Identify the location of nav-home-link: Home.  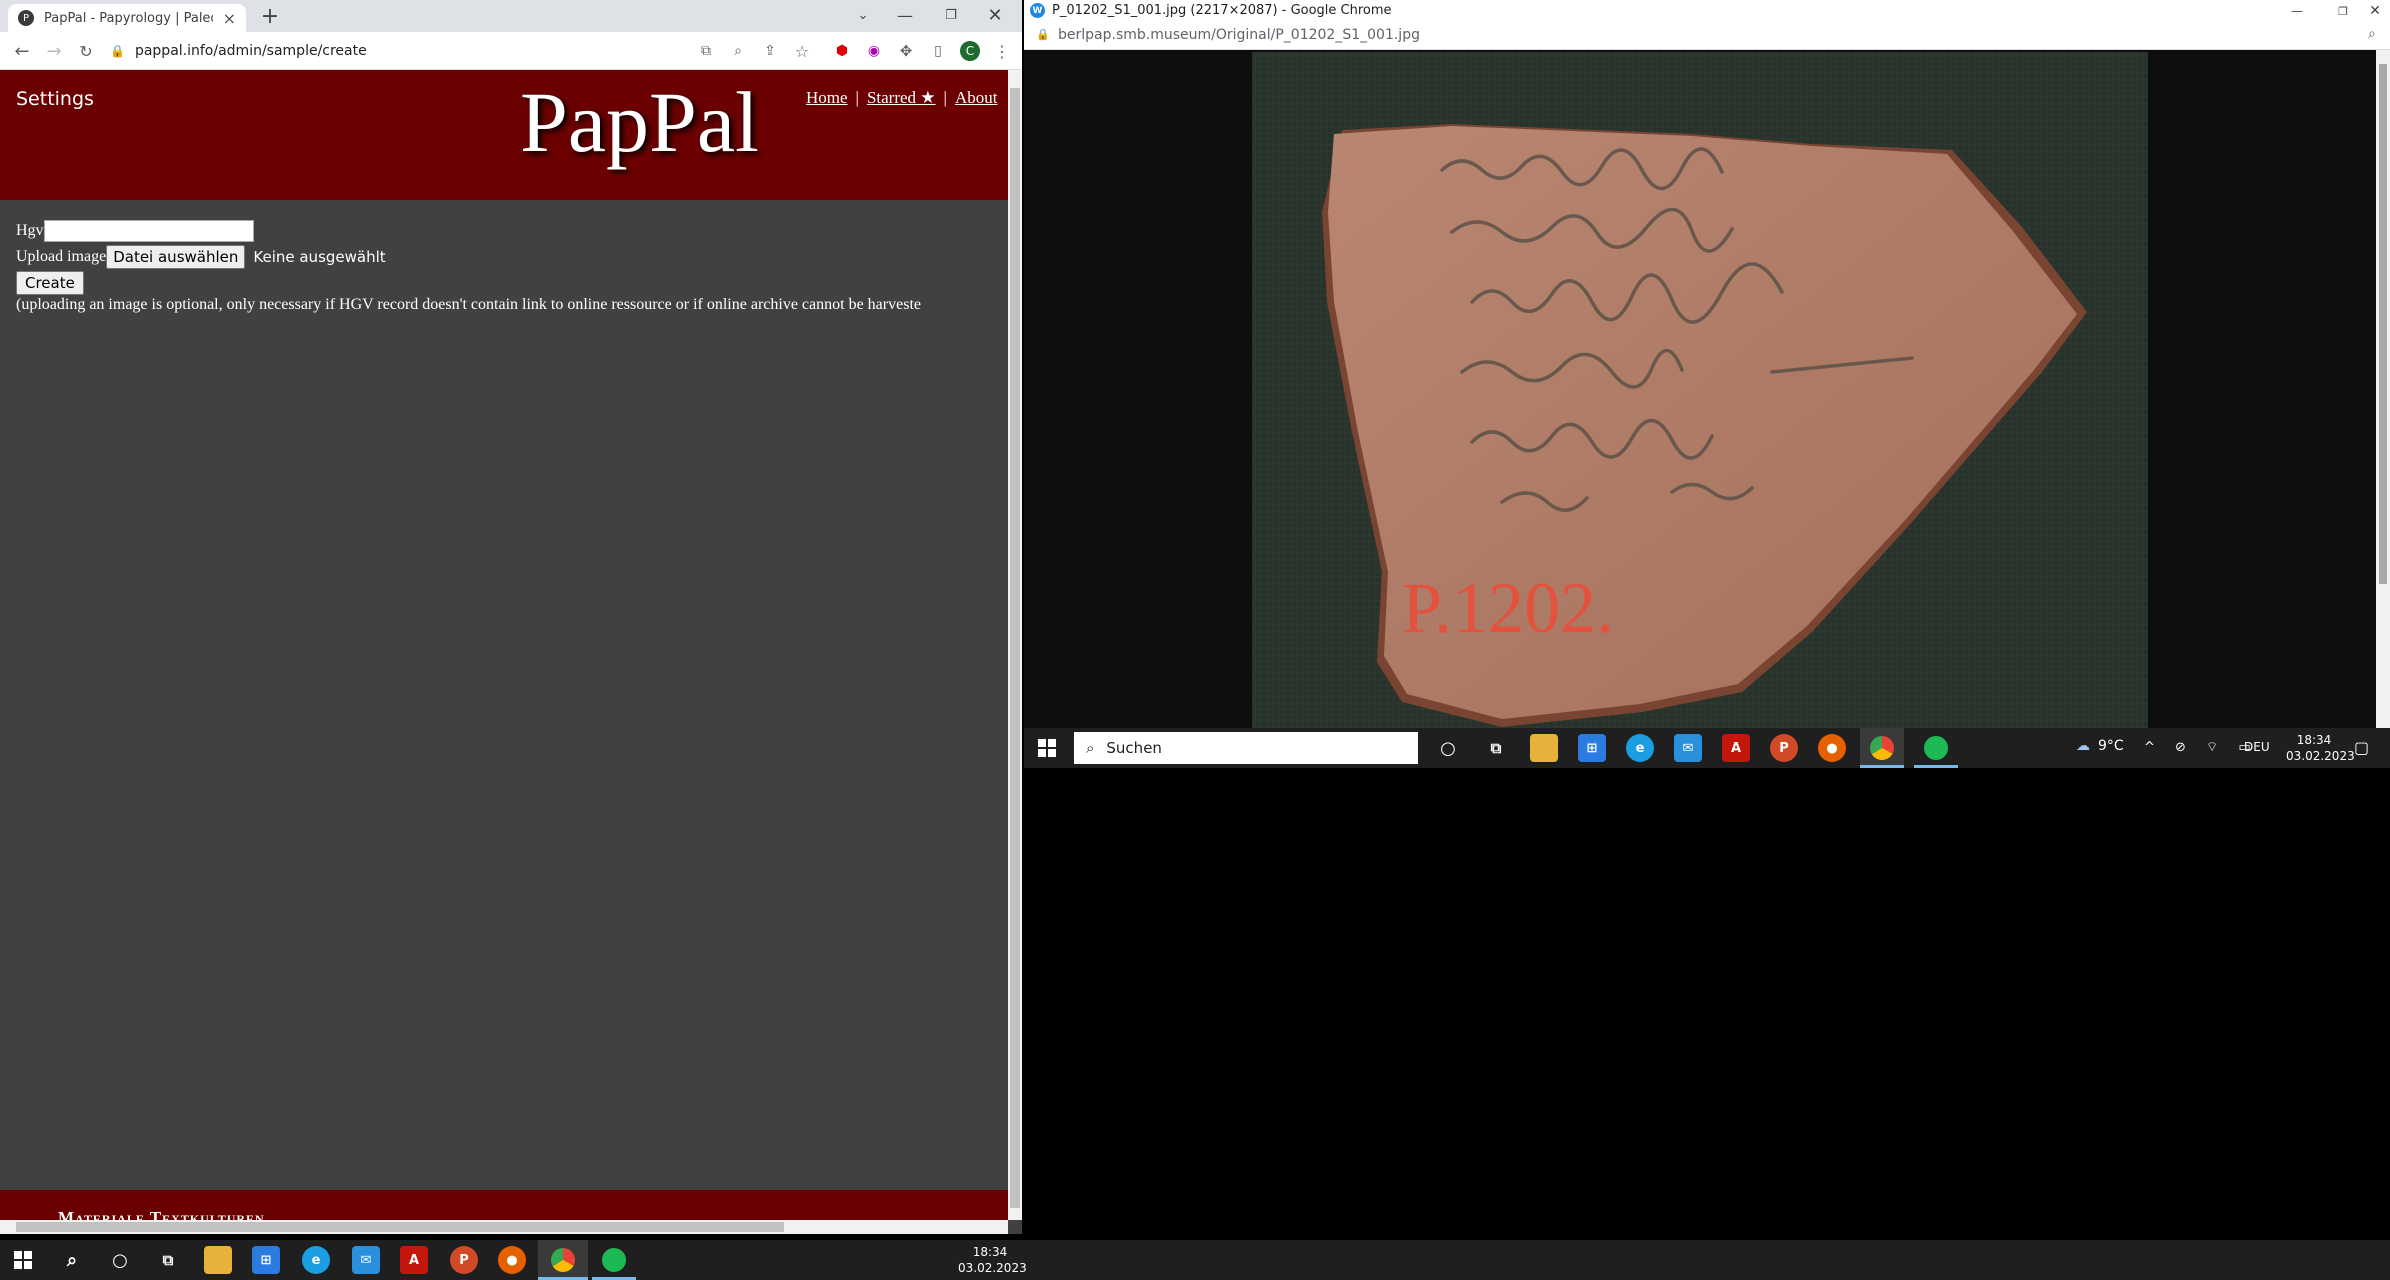
(827, 97).